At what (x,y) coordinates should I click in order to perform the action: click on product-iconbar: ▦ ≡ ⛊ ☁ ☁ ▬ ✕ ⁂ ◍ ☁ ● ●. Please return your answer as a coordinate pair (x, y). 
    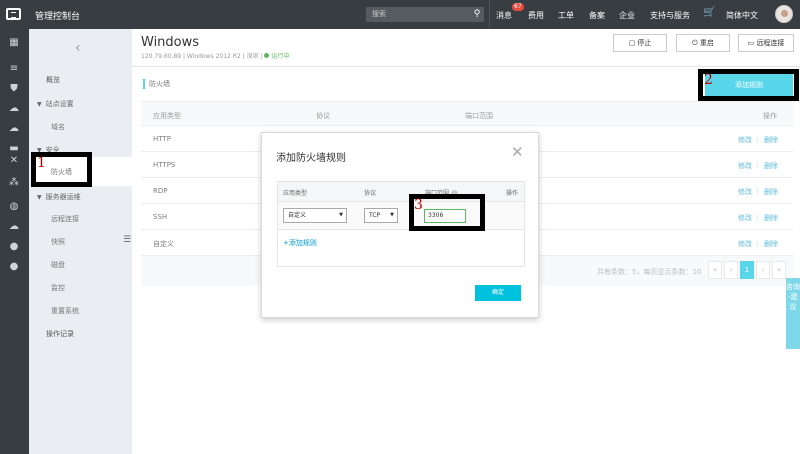
    Looking at the image, I should click on (14, 241).